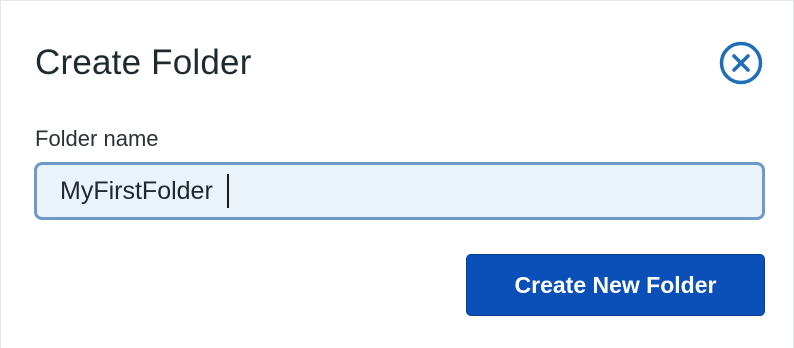 Image resolution: width=794 pixels, height=348 pixels. Describe the element at coordinates (228, 191) in the screenshot. I see `text-caret` at that location.